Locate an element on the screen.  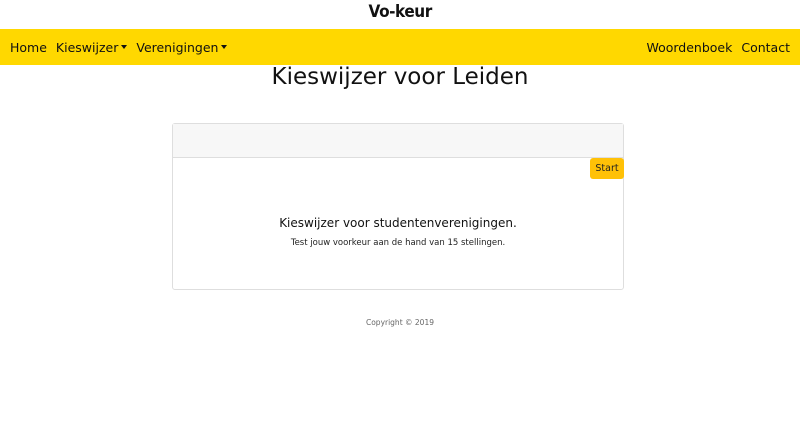
start-button: Start is located at coordinates (607, 168).